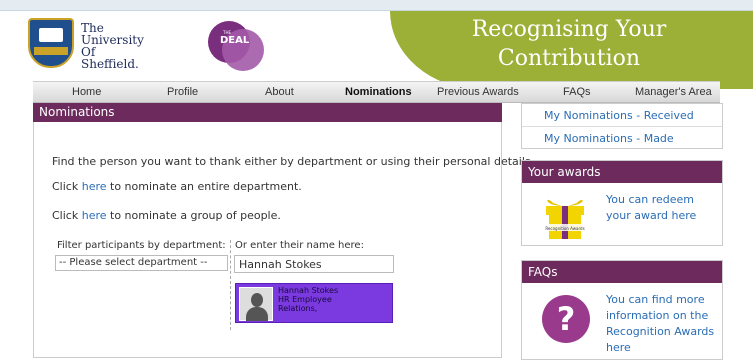 Image resolution: width=753 pixels, height=363 pixels. Describe the element at coordinates (619, 115) in the screenshot. I see `my-nominations-received-link: My Nominations - Received` at that location.